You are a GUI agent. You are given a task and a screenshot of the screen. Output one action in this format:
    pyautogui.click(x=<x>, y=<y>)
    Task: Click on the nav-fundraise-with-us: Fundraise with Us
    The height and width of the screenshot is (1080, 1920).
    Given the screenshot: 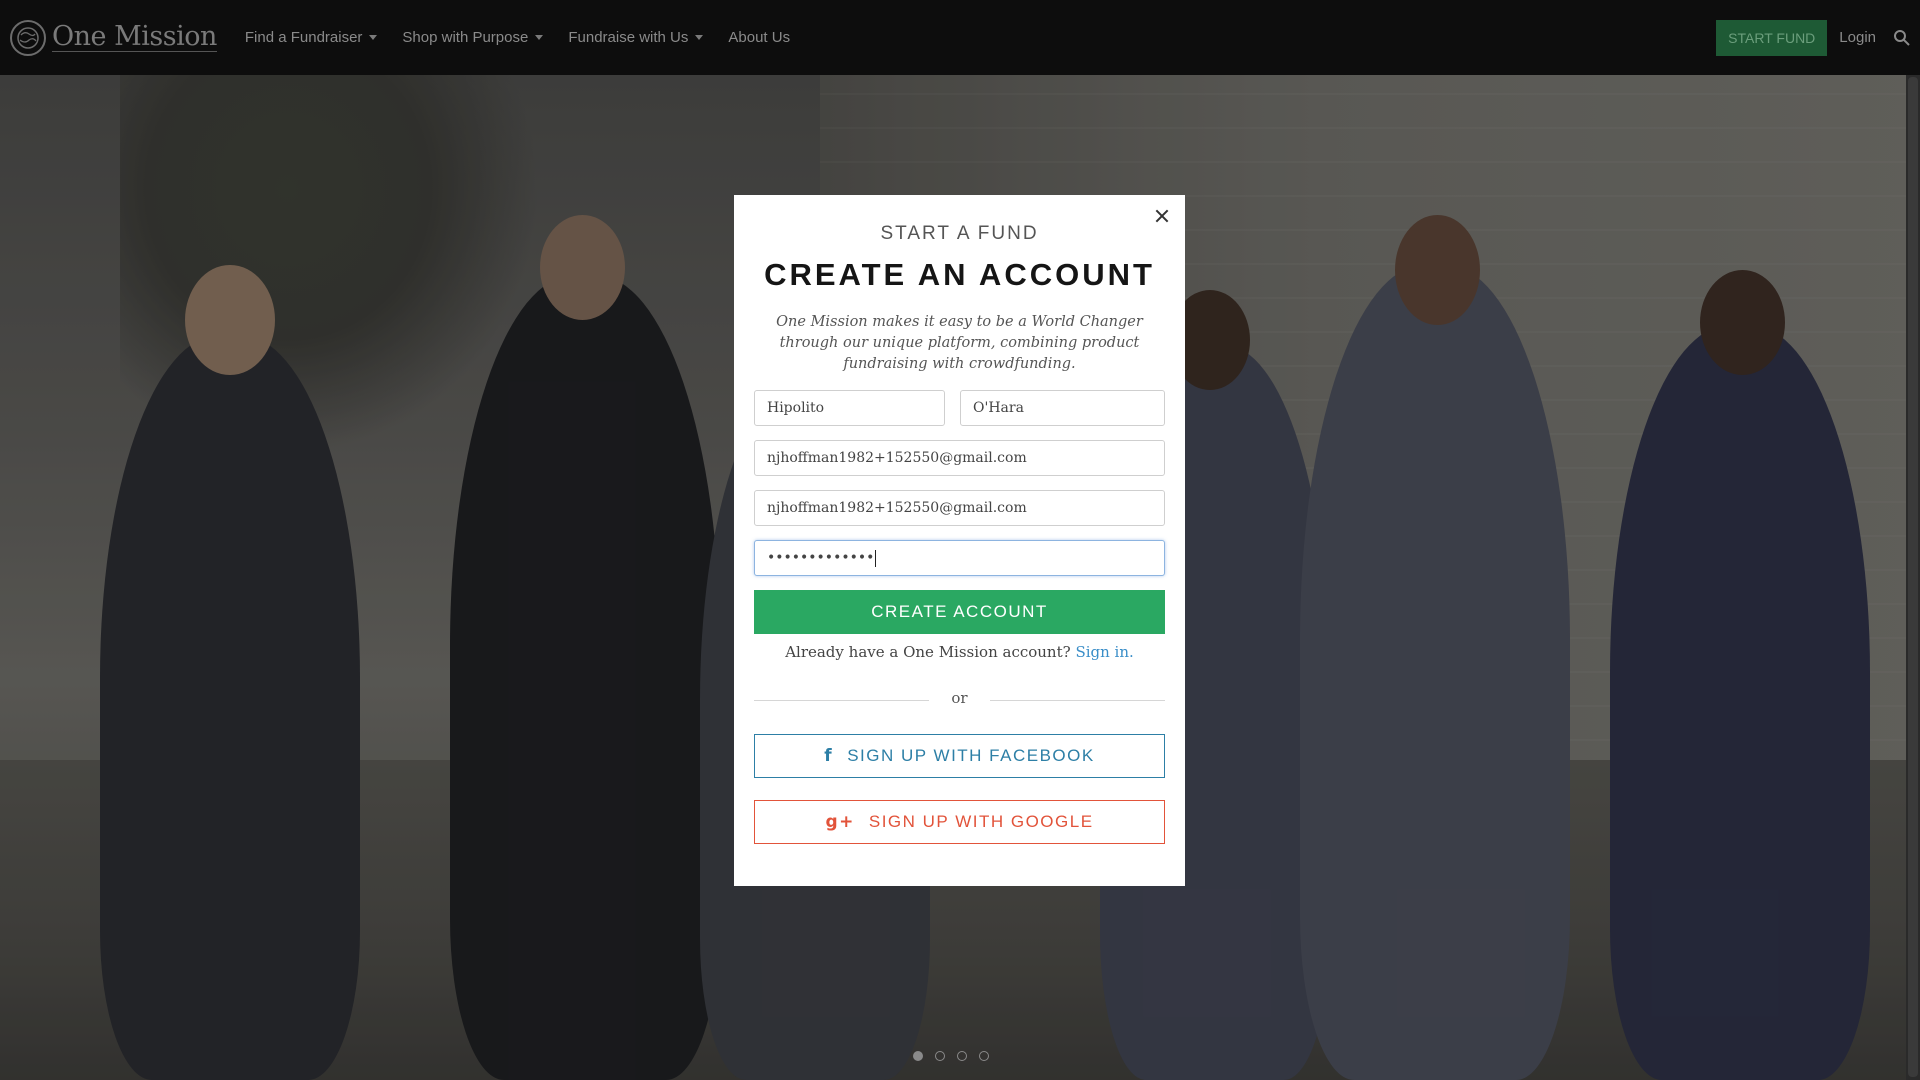 What is the action you would take?
    pyautogui.click(x=636, y=37)
    